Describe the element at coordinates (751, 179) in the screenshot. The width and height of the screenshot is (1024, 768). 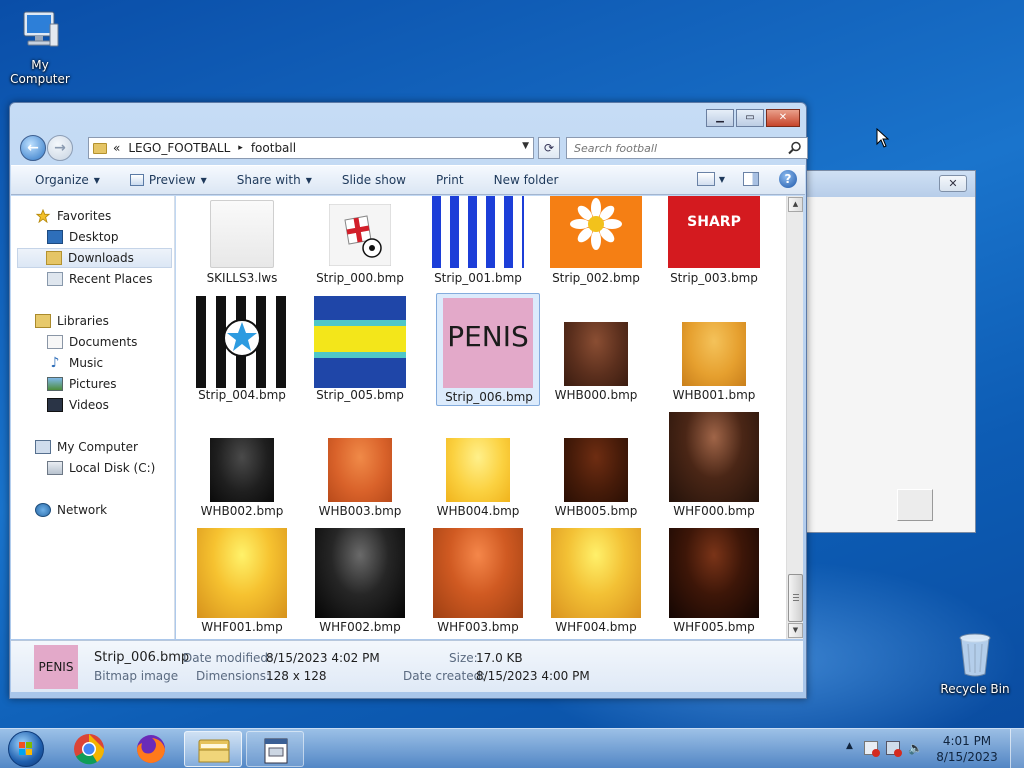
I see `preview-pane-icon` at that location.